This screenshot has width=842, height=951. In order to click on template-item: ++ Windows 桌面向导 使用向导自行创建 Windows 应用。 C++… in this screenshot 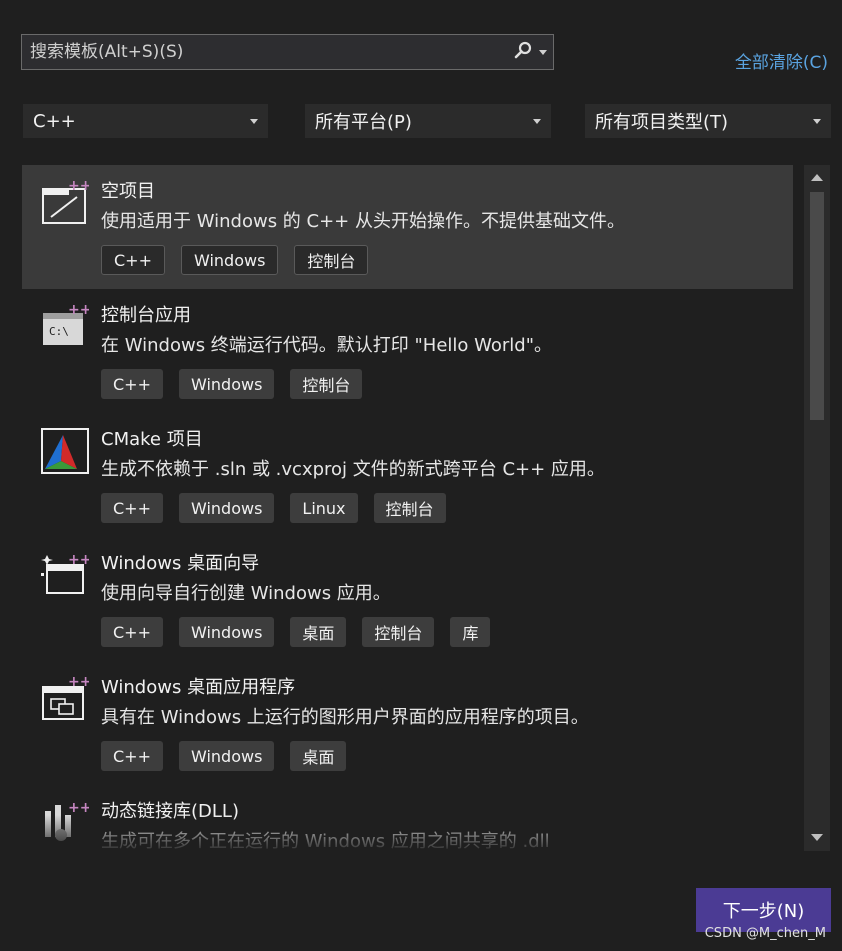, I will do `click(407, 599)`.